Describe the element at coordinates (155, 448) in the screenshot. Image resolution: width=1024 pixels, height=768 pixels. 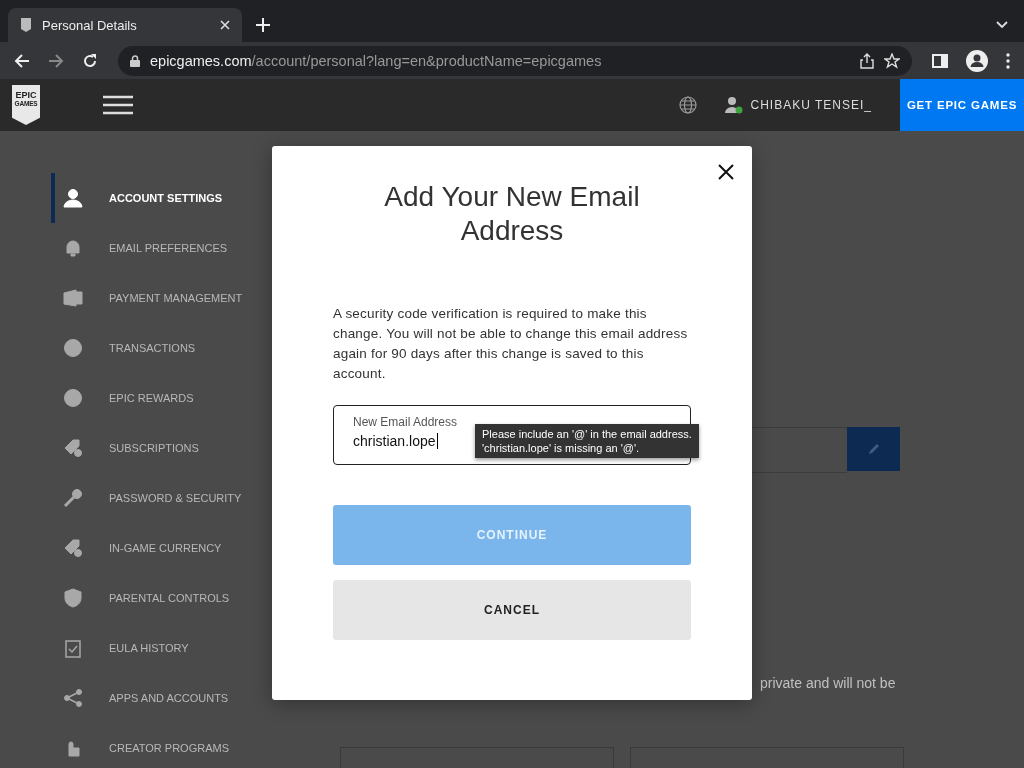
I see `sidebar-item: SUBSCRIPTIONS` at that location.